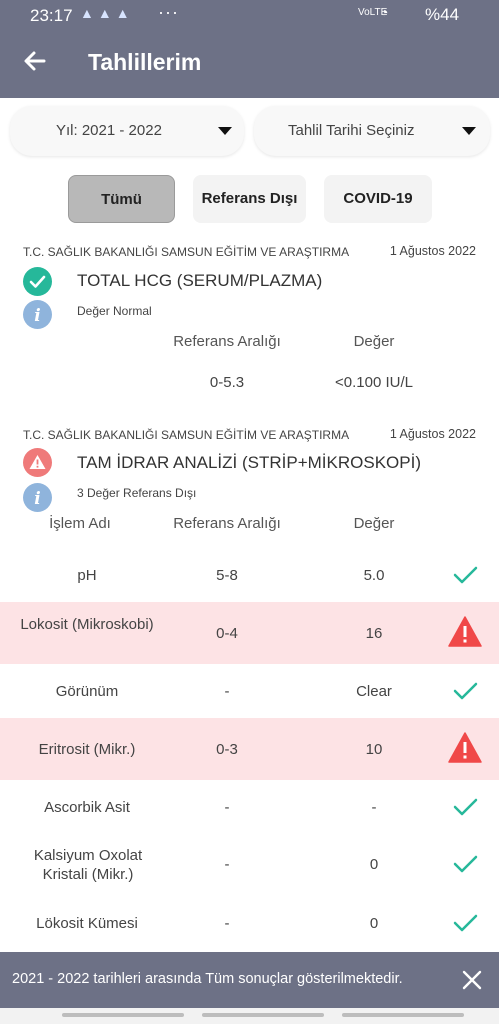  Describe the element at coordinates (87, 691) in the screenshot. I see `test-item-name: Görünüm` at that location.